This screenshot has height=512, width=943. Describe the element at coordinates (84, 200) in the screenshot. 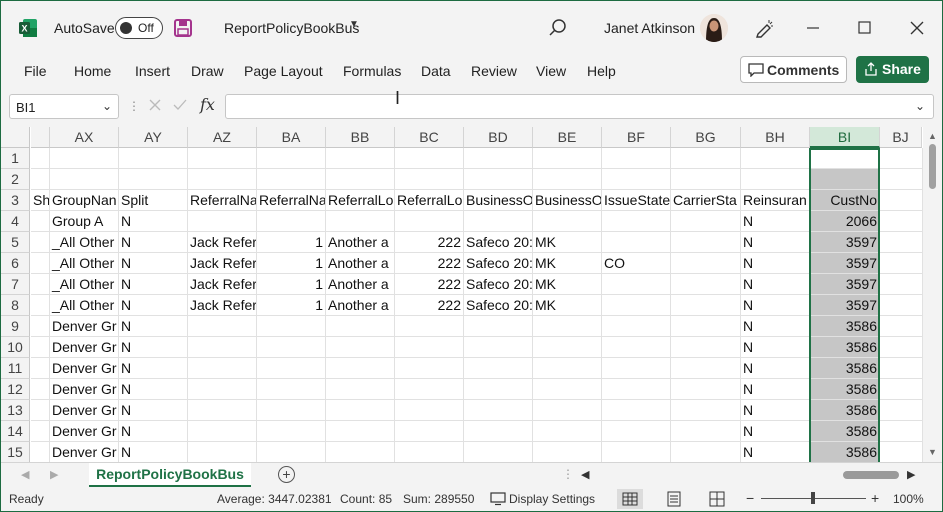

I see `cell: GroupNan` at that location.